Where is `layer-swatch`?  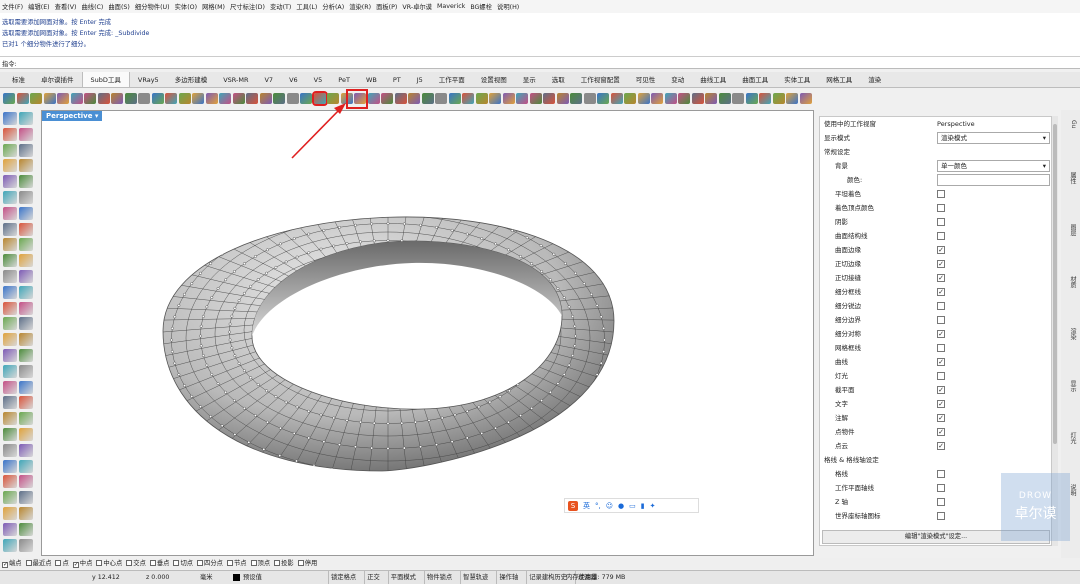
layer-swatch is located at coordinates (236, 577).